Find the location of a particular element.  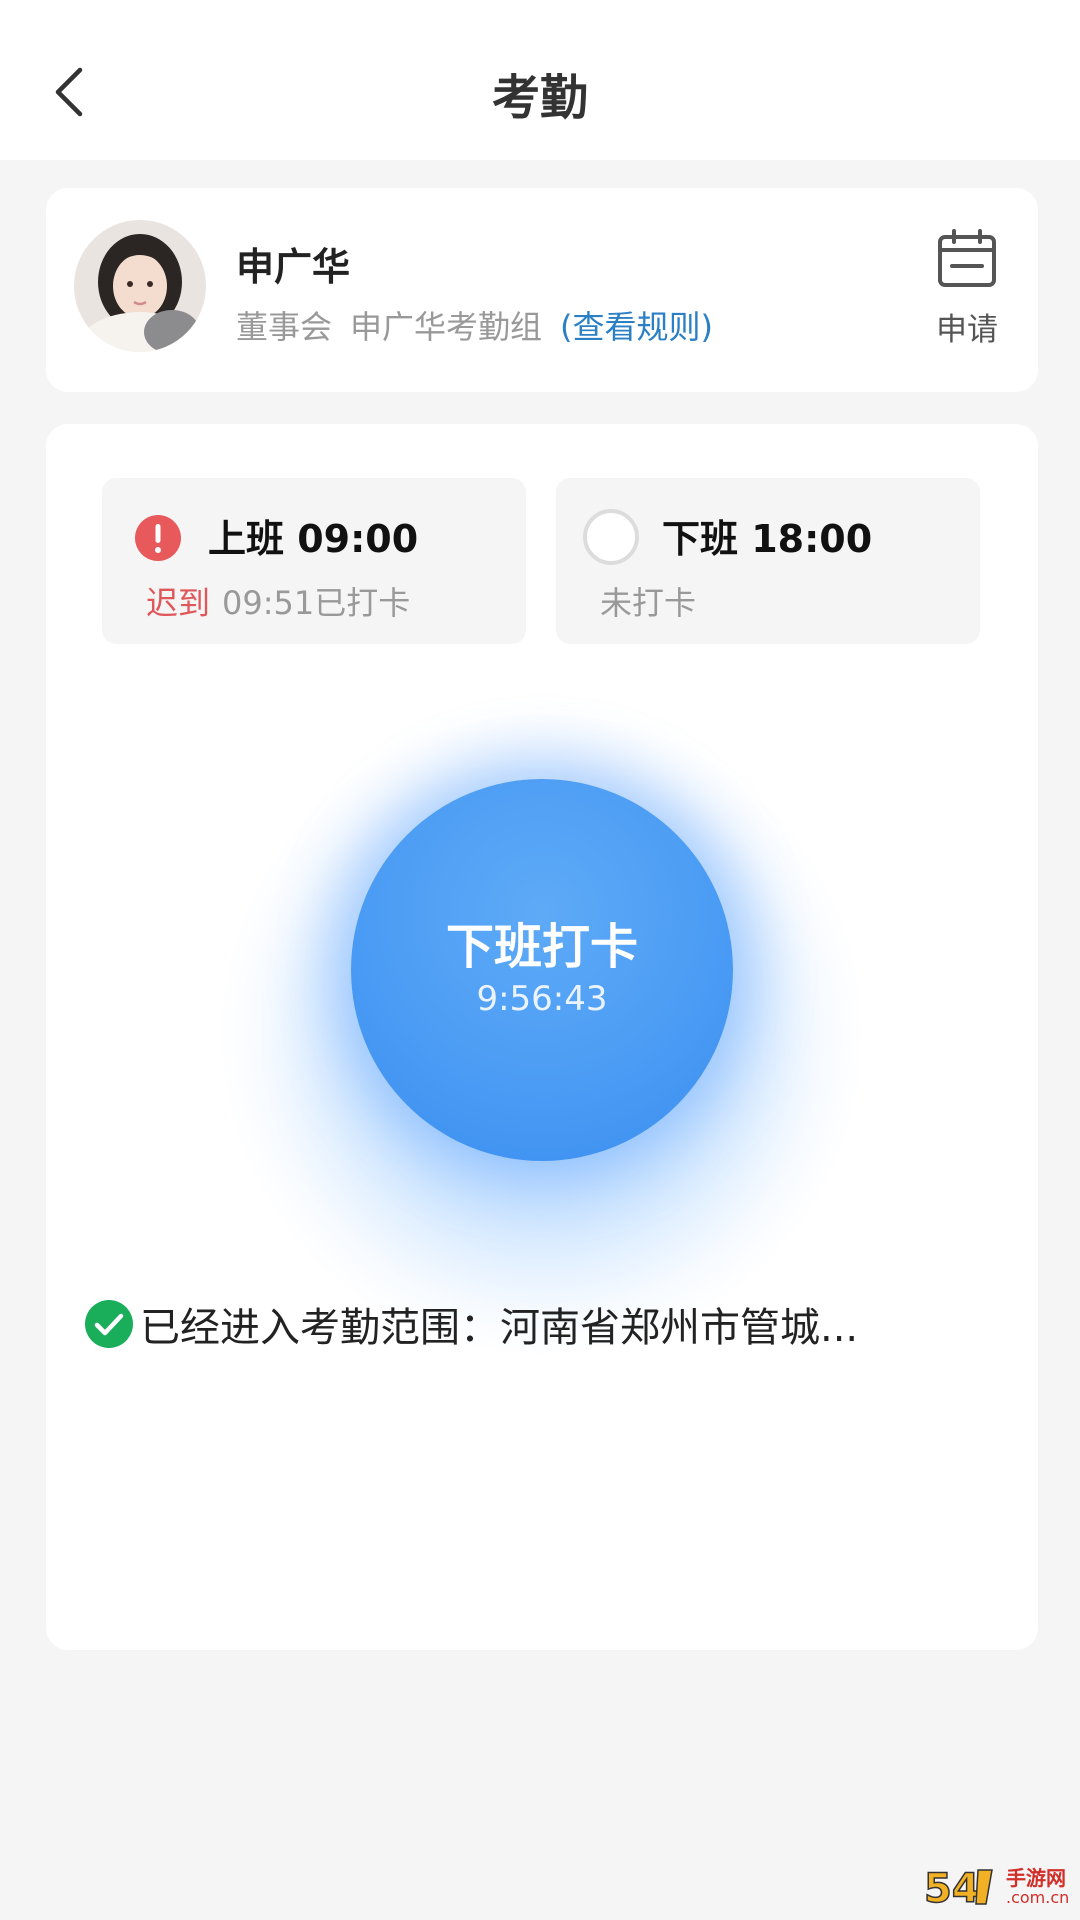

on-duty-status: 迟到 09:51已打卡 is located at coordinates (278, 601).